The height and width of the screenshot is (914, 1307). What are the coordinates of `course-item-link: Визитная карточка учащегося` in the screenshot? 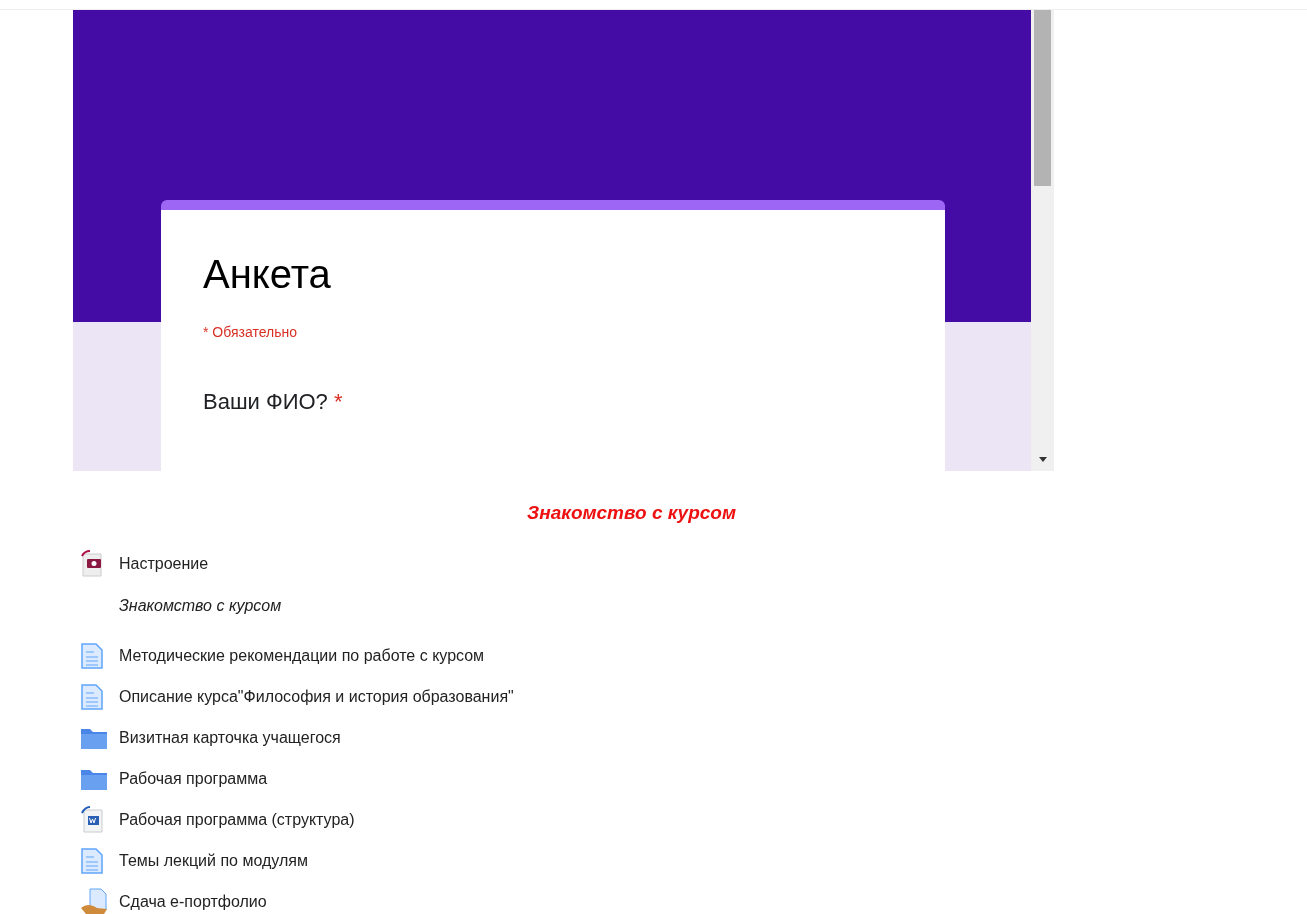 It's located at (230, 738).